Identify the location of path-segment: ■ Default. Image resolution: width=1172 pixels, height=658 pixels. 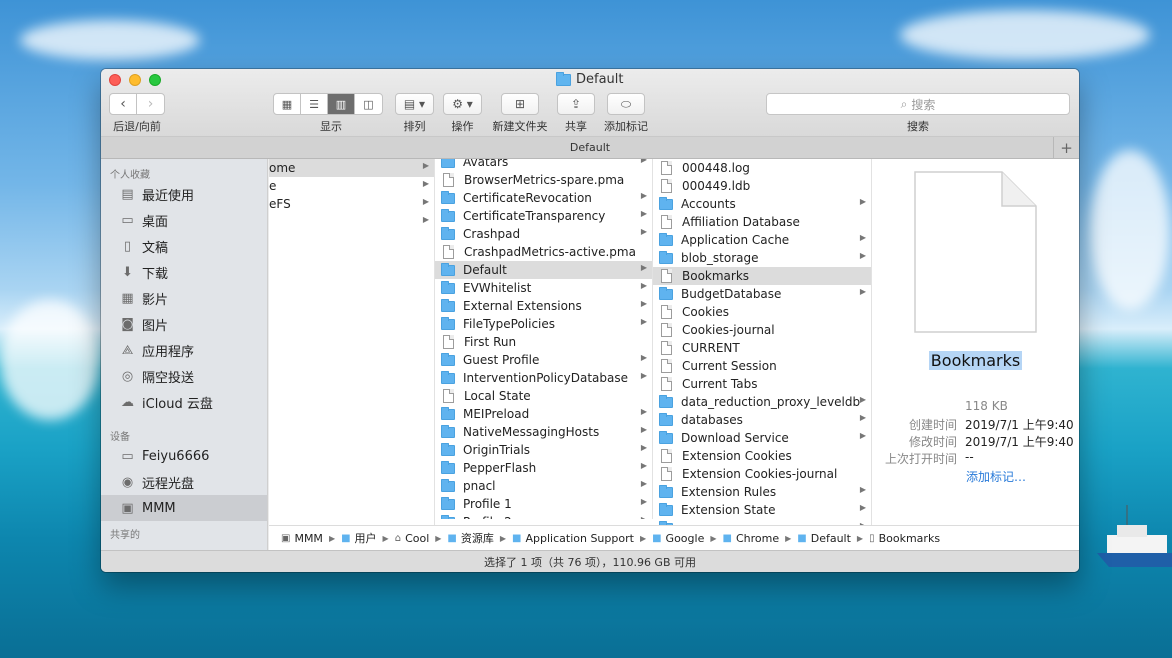
(824, 538).